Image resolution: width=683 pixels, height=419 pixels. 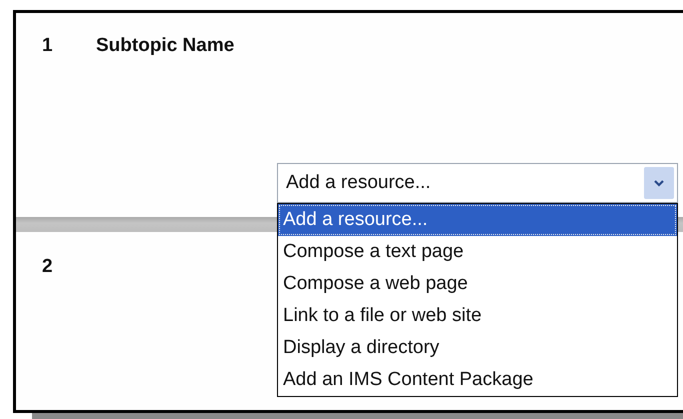 What do you see at coordinates (477, 252) in the screenshot?
I see `dropdown-option: Compose a text page` at bounding box center [477, 252].